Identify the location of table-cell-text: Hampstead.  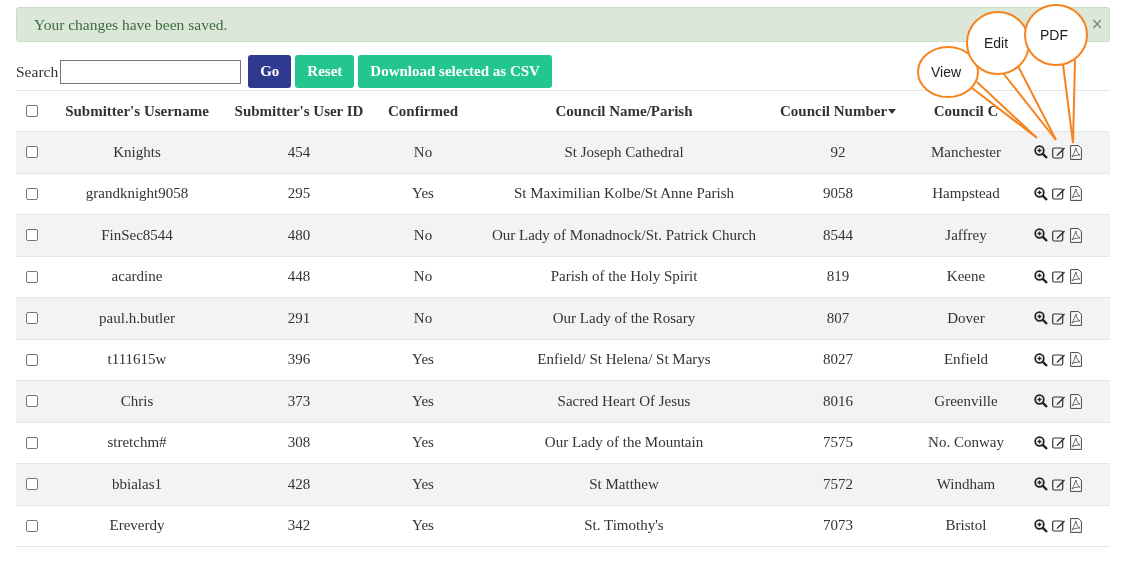
(966, 194).